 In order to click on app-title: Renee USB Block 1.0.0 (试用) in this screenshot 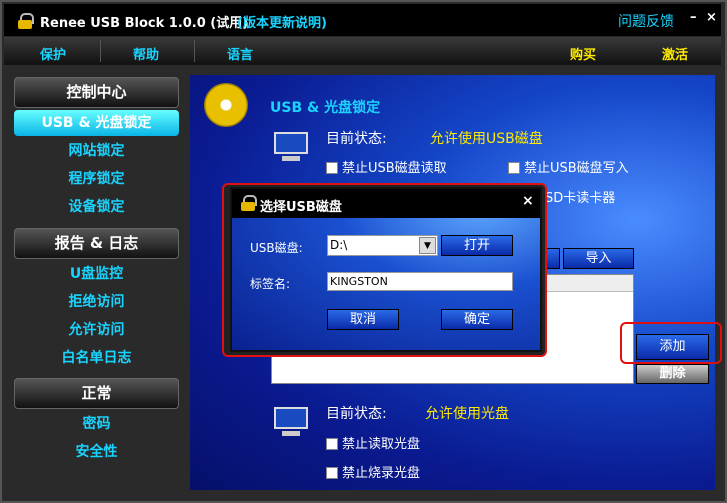, I will do `click(144, 23)`.